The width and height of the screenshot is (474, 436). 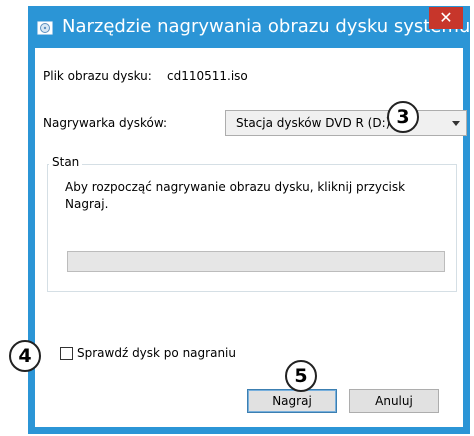 I want to click on callout-badge-5: 5, so click(x=301, y=376).